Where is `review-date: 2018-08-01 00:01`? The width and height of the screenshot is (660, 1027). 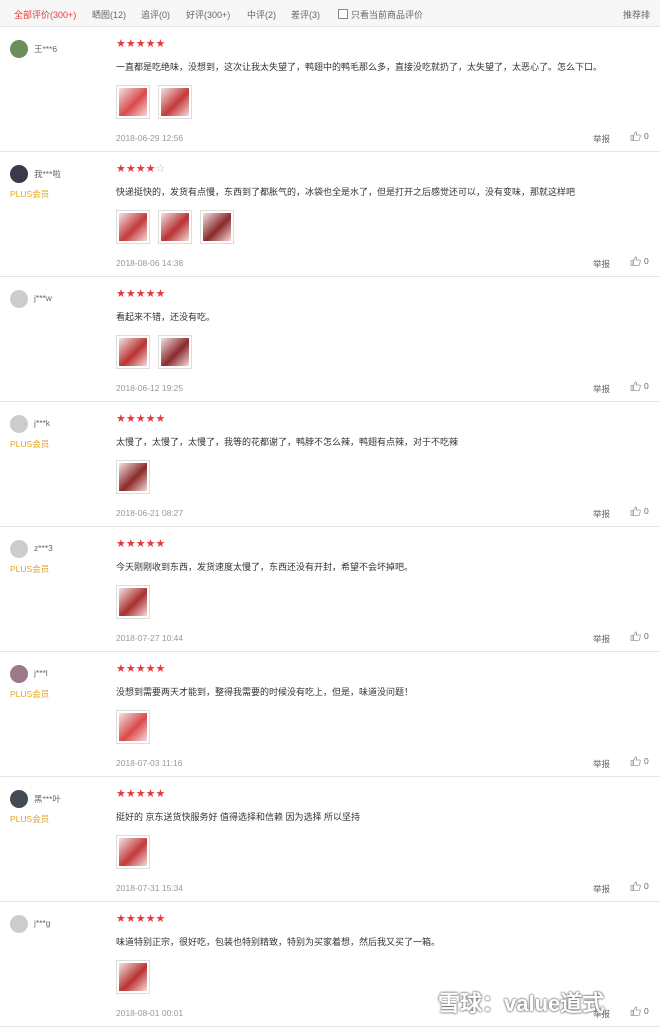 review-date: 2018-08-01 00:01 is located at coordinates (150, 1013).